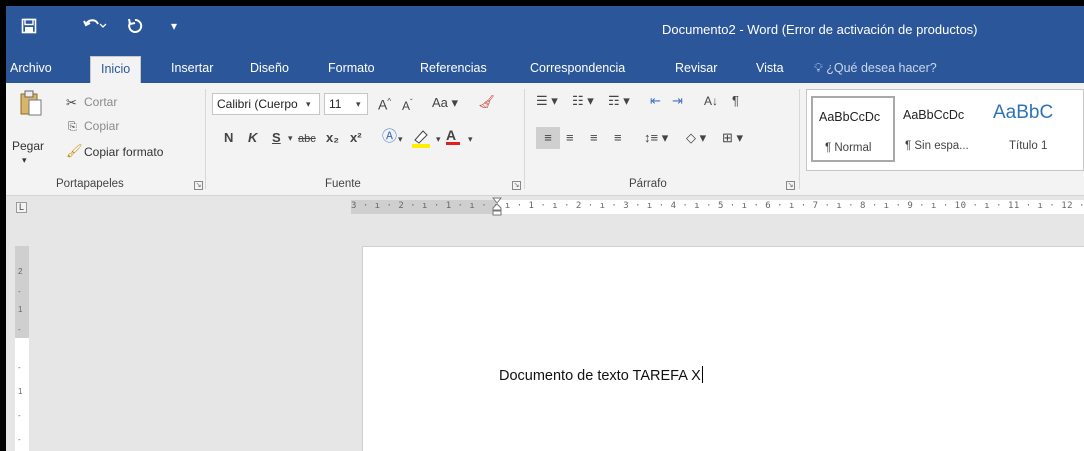 Image resolution: width=1084 pixels, height=451 pixels. I want to click on font-size-dropdown-icon: ▾, so click(358, 104).